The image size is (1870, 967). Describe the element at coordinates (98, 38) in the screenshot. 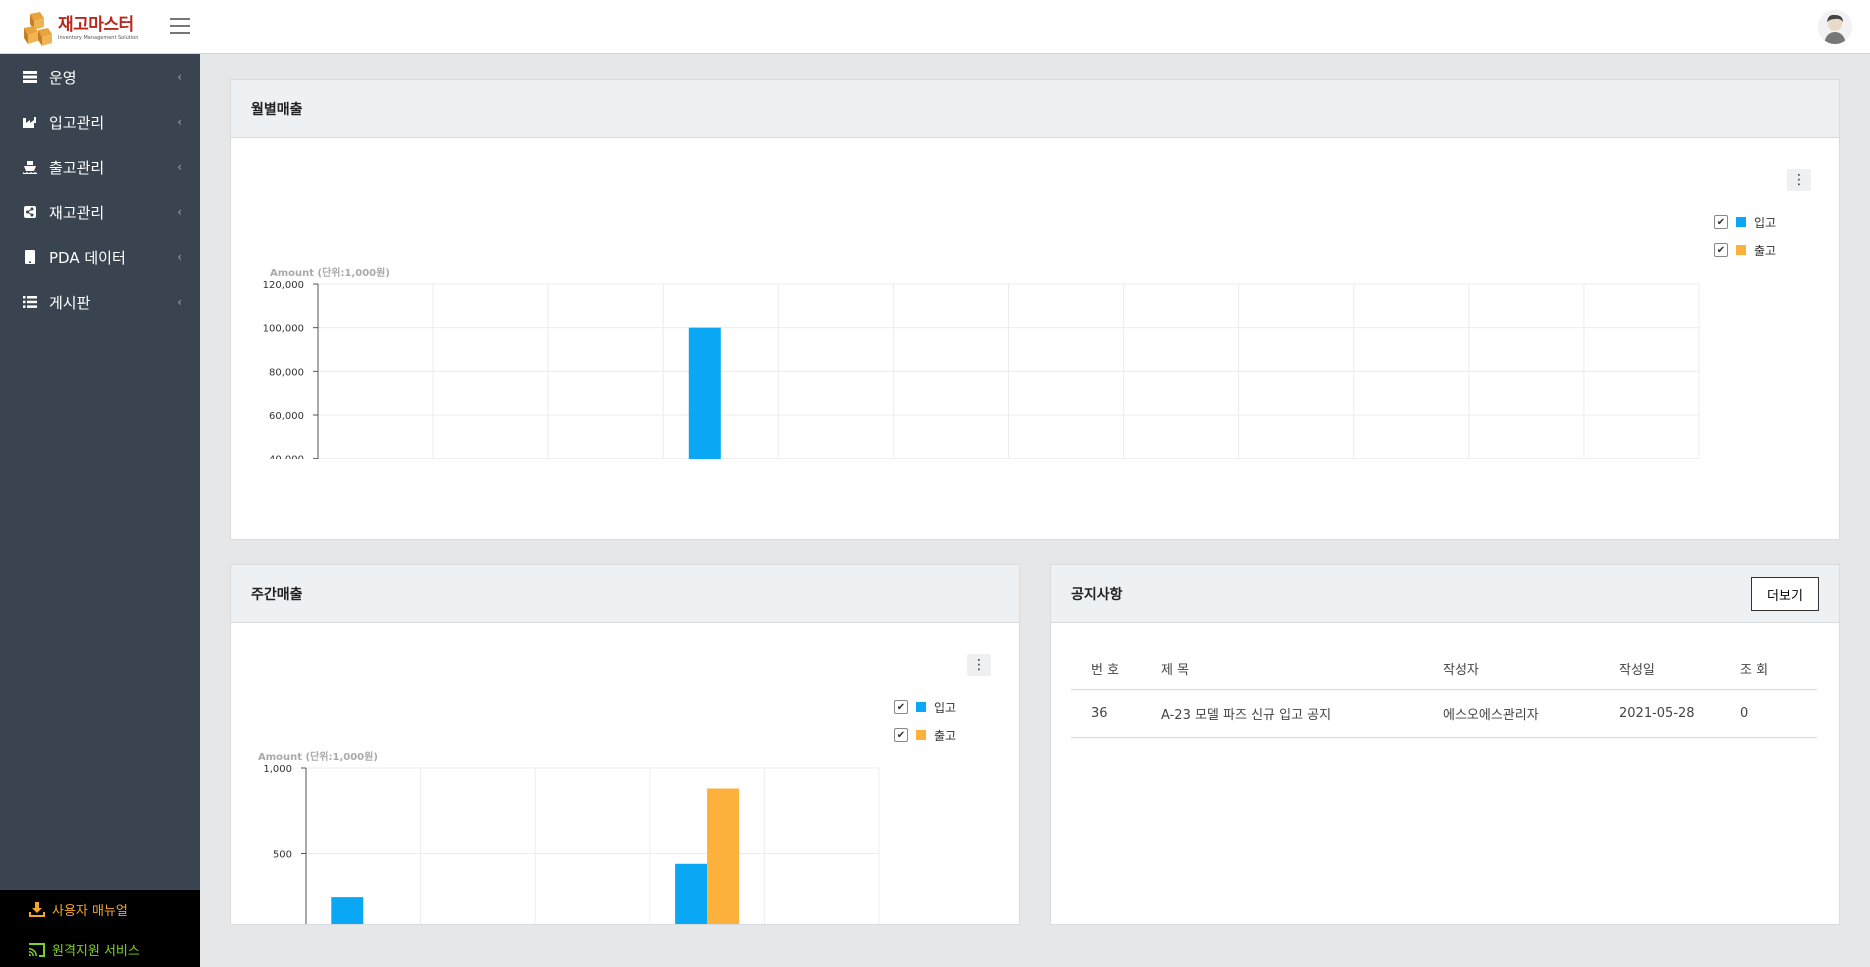

I see `logo-subtitle: Inventory Management Solution` at that location.